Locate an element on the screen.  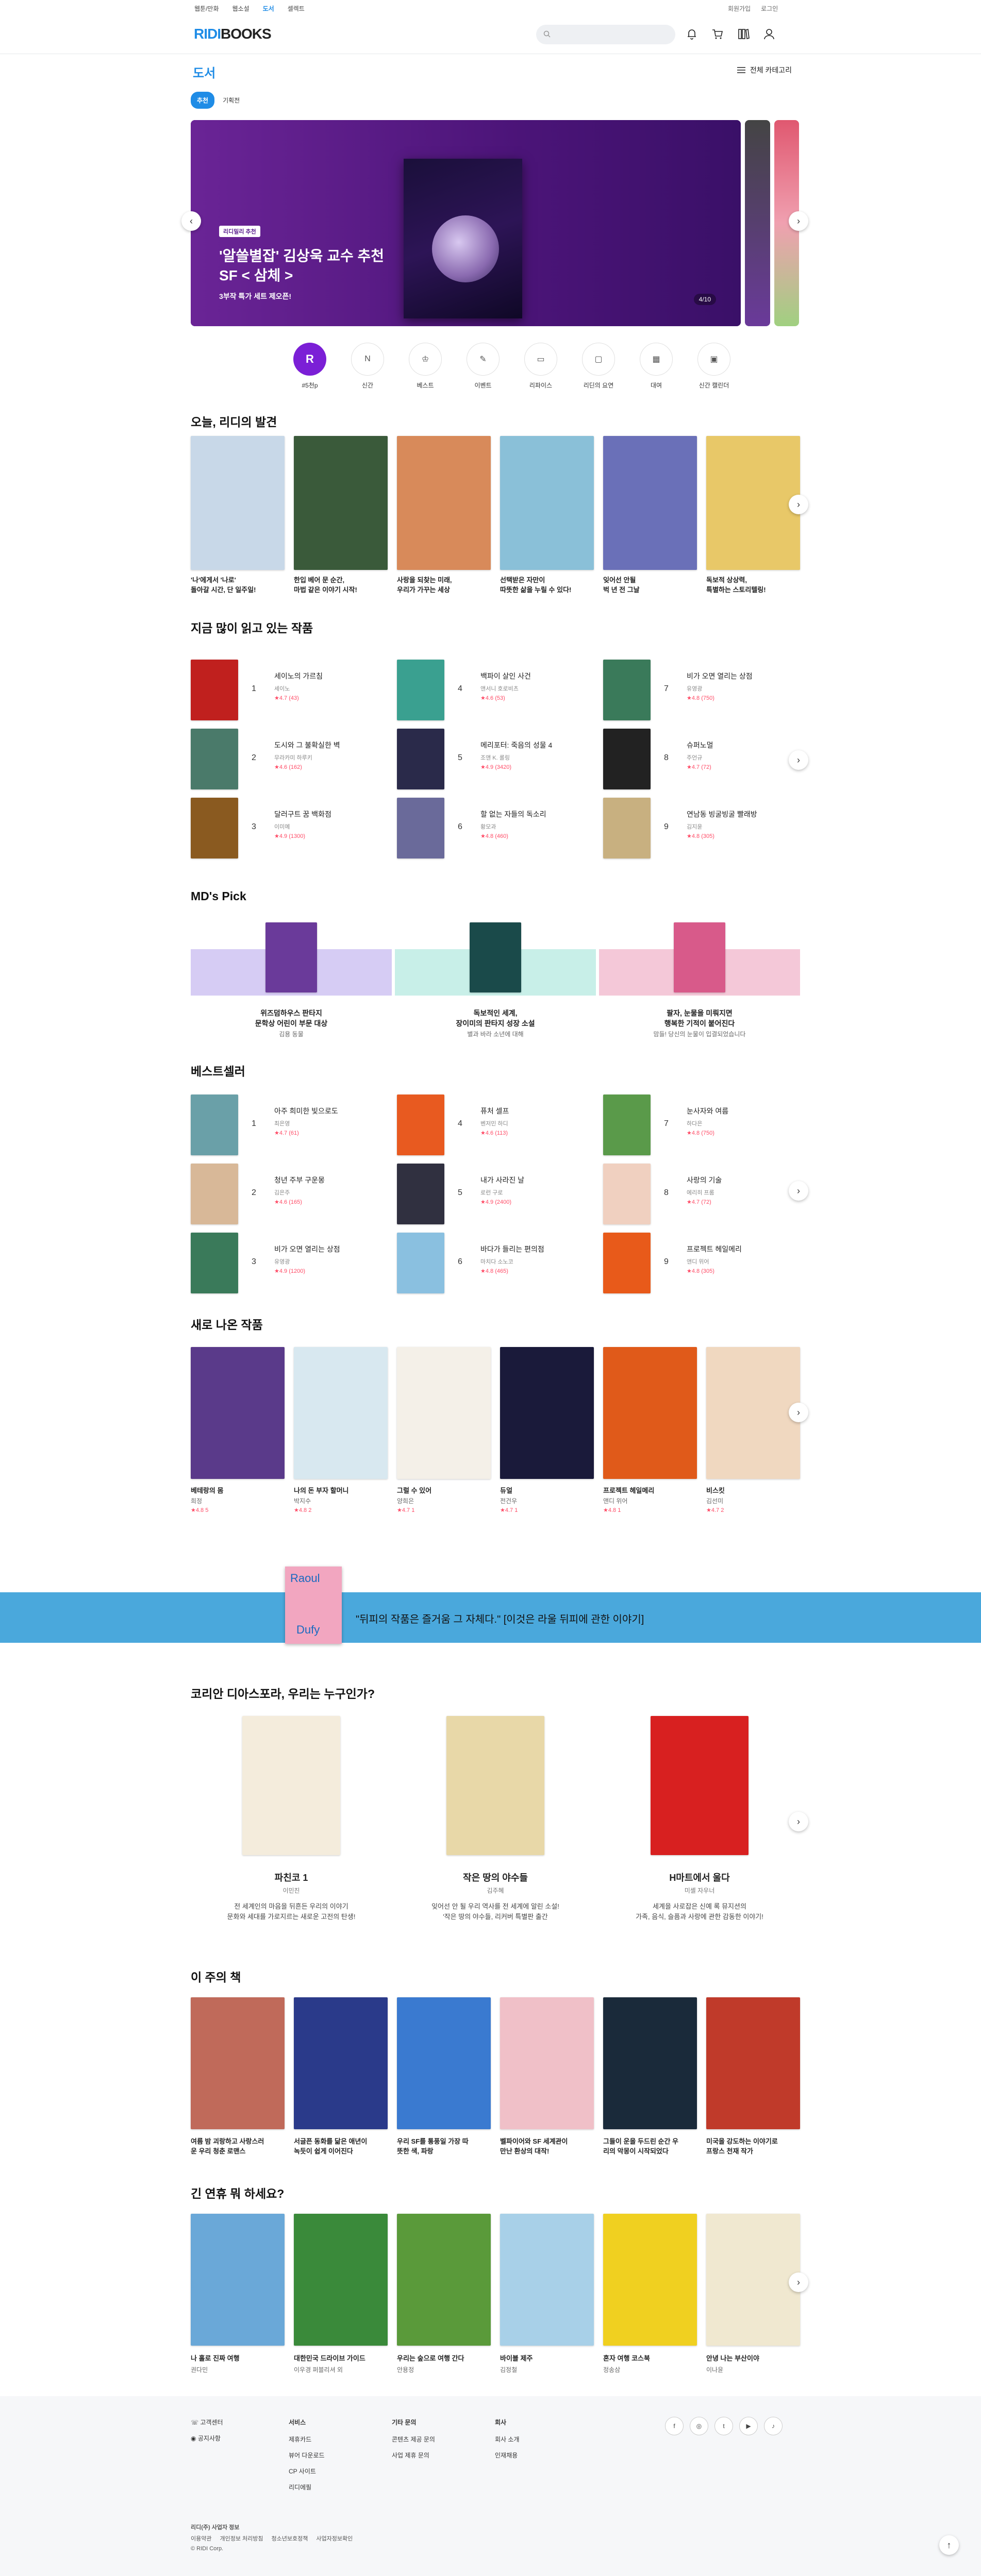
book-author: 양희은 is located at coordinates (405, 1501).